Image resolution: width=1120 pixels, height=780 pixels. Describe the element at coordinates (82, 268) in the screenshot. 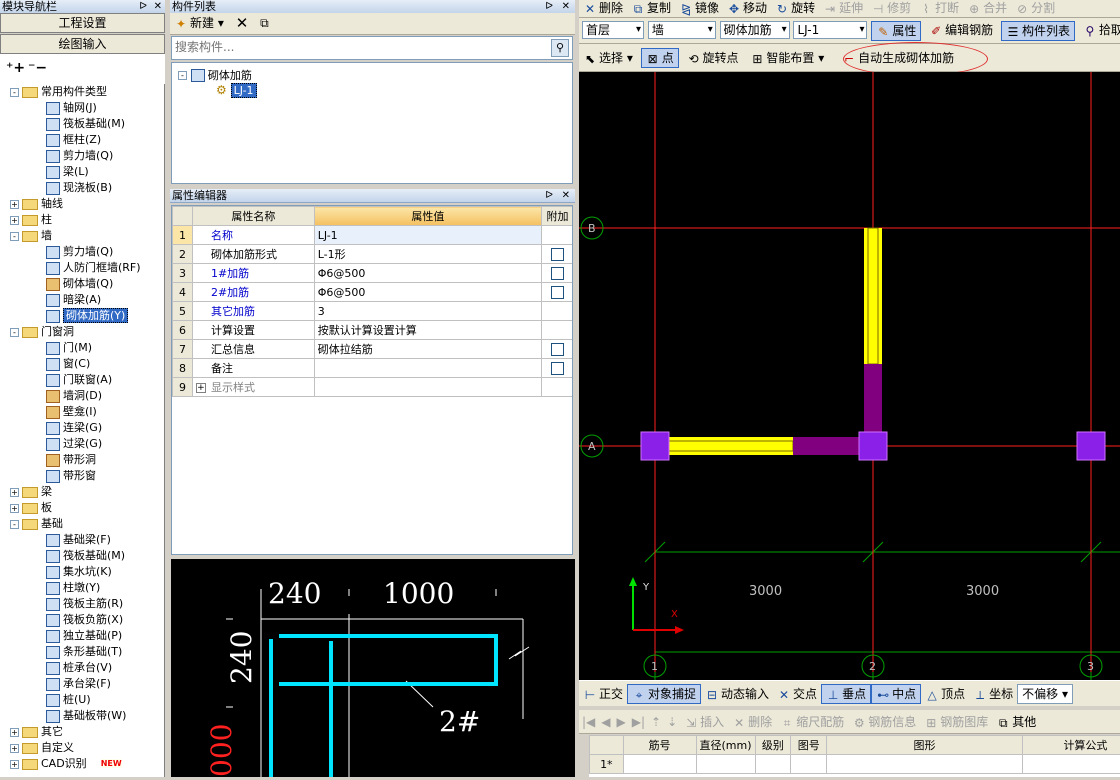

I see `nav-tree-item: 人防门框墙(RF)` at that location.